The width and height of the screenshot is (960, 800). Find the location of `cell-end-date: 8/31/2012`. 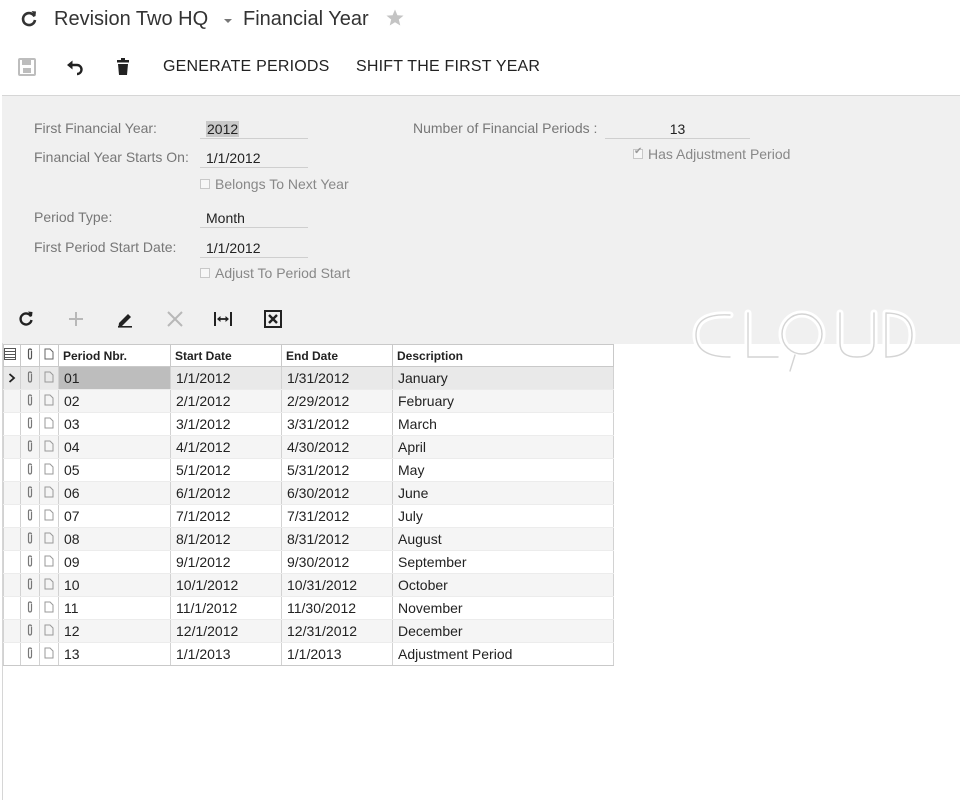

cell-end-date: 8/31/2012 is located at coordinates (337, 539).